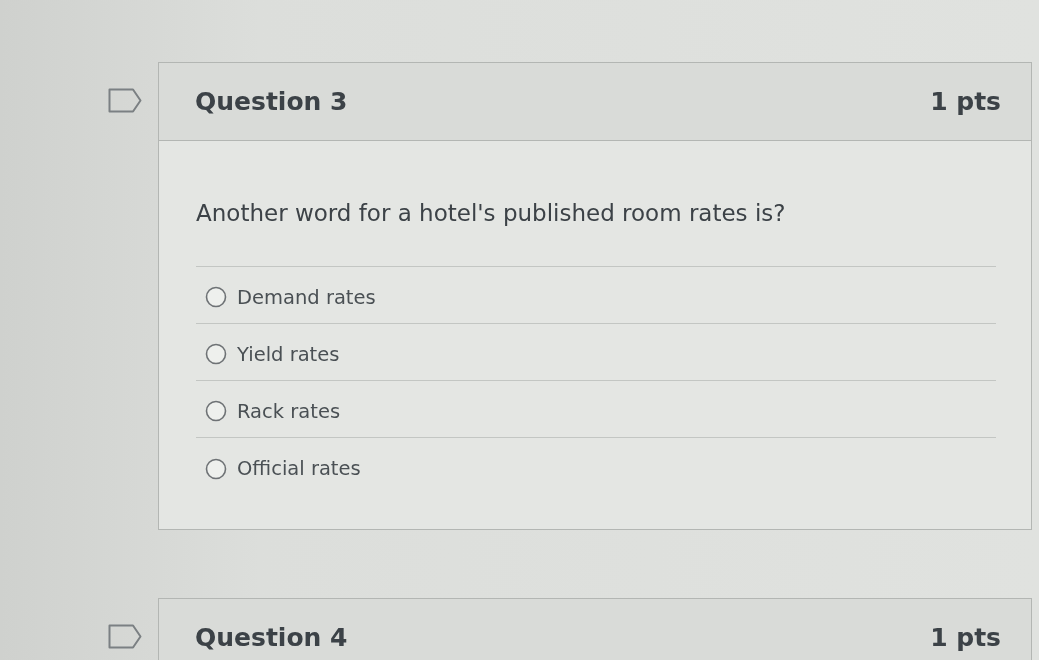  I want to click on question-text: Another word for a hotel's published room rates is?, so click(491, 213).